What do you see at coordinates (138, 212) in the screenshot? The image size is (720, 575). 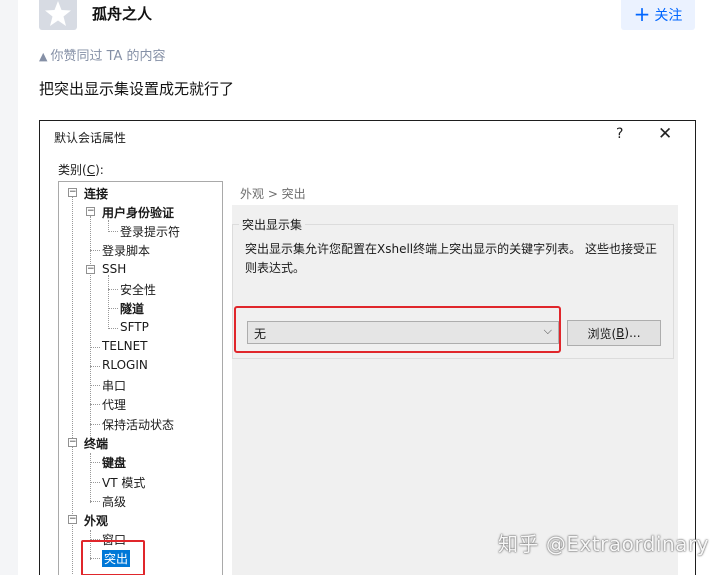 I see `tree-item-auth: 用户身份验证` at bounding box center [138, 212].